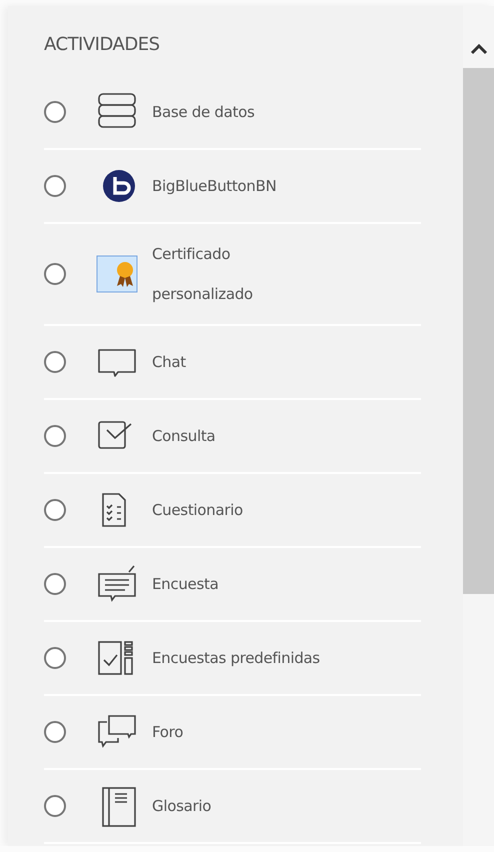  What do you see at coordinates (232, 274) in the screenshot?
I see `activity-label: Certificado personalizado` at bounding box center [232, 274].